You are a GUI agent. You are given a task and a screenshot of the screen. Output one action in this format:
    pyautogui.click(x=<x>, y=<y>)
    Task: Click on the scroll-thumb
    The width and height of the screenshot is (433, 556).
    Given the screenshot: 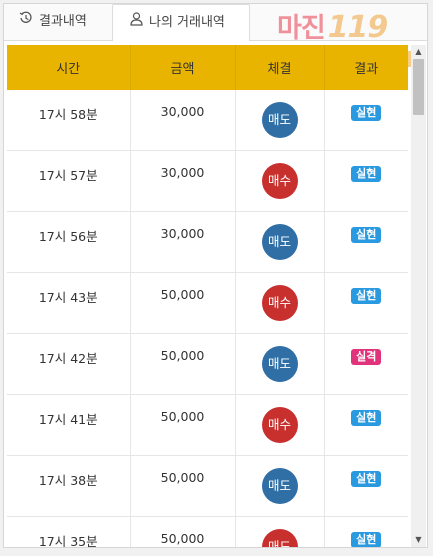 What is the action you would take?
    pyautogui.click(x=418, y=87)
    